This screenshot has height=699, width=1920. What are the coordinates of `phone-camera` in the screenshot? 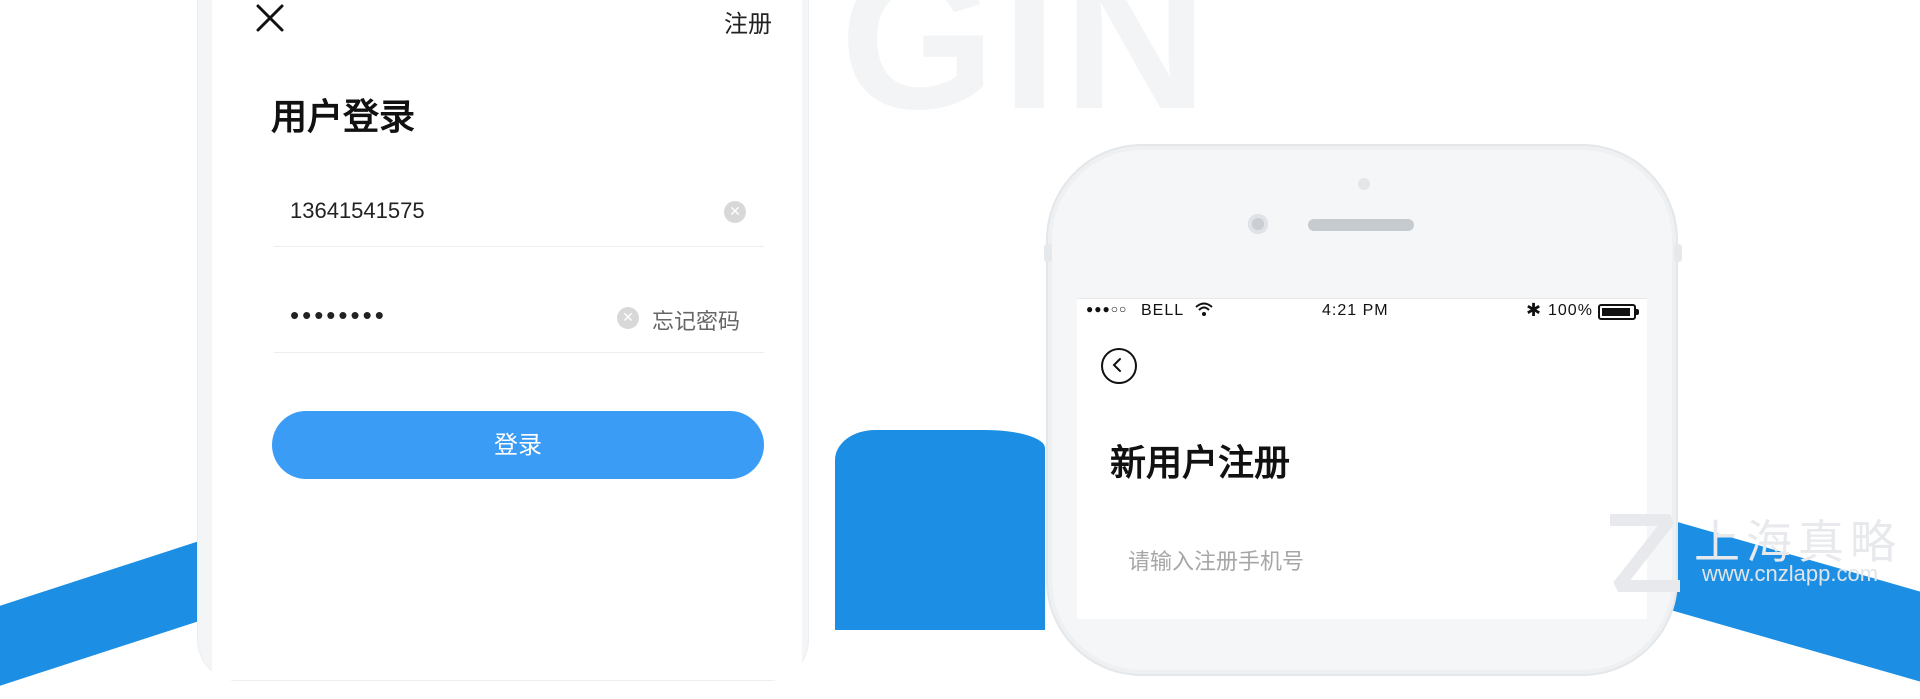 It's located at (1258, 224).